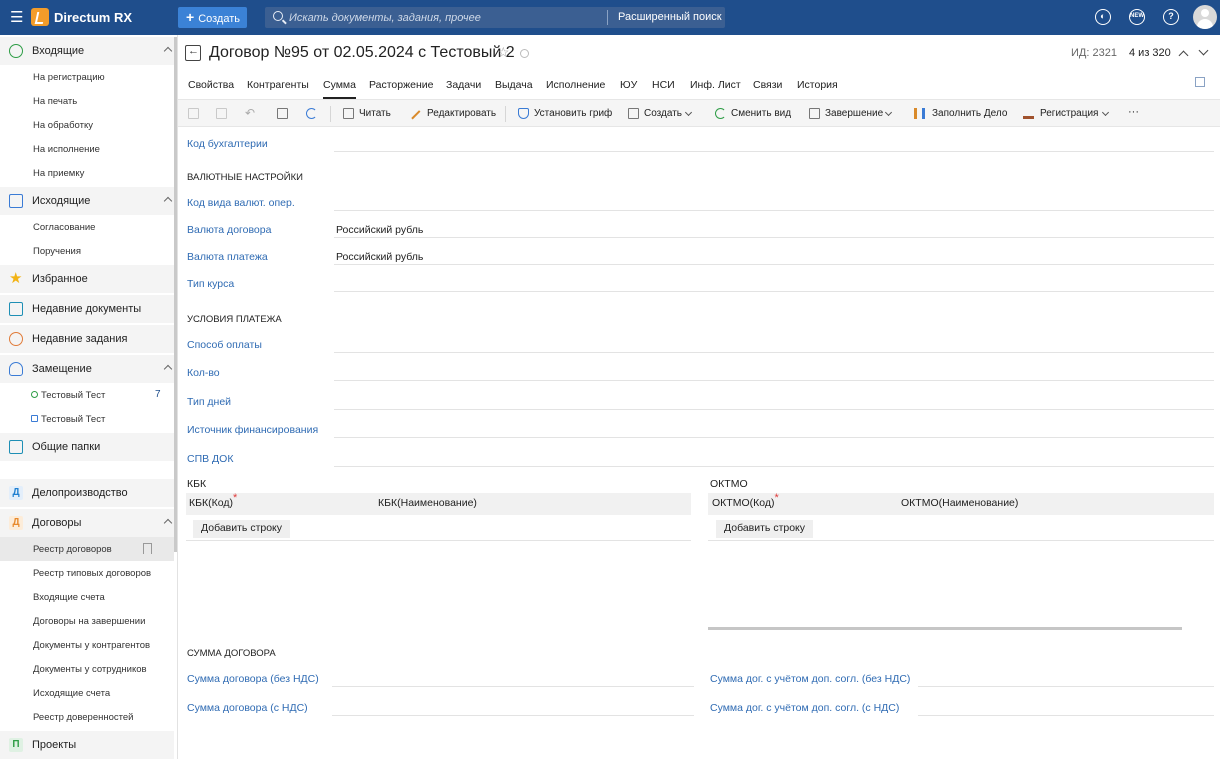 Image resolution: width=1220 pixels, height=759 pixels. What do you see at coordinates (87, 745) in the screenshot?
I see `sidebar-group-projects: П Проекты` at bounding box center [87, 745].